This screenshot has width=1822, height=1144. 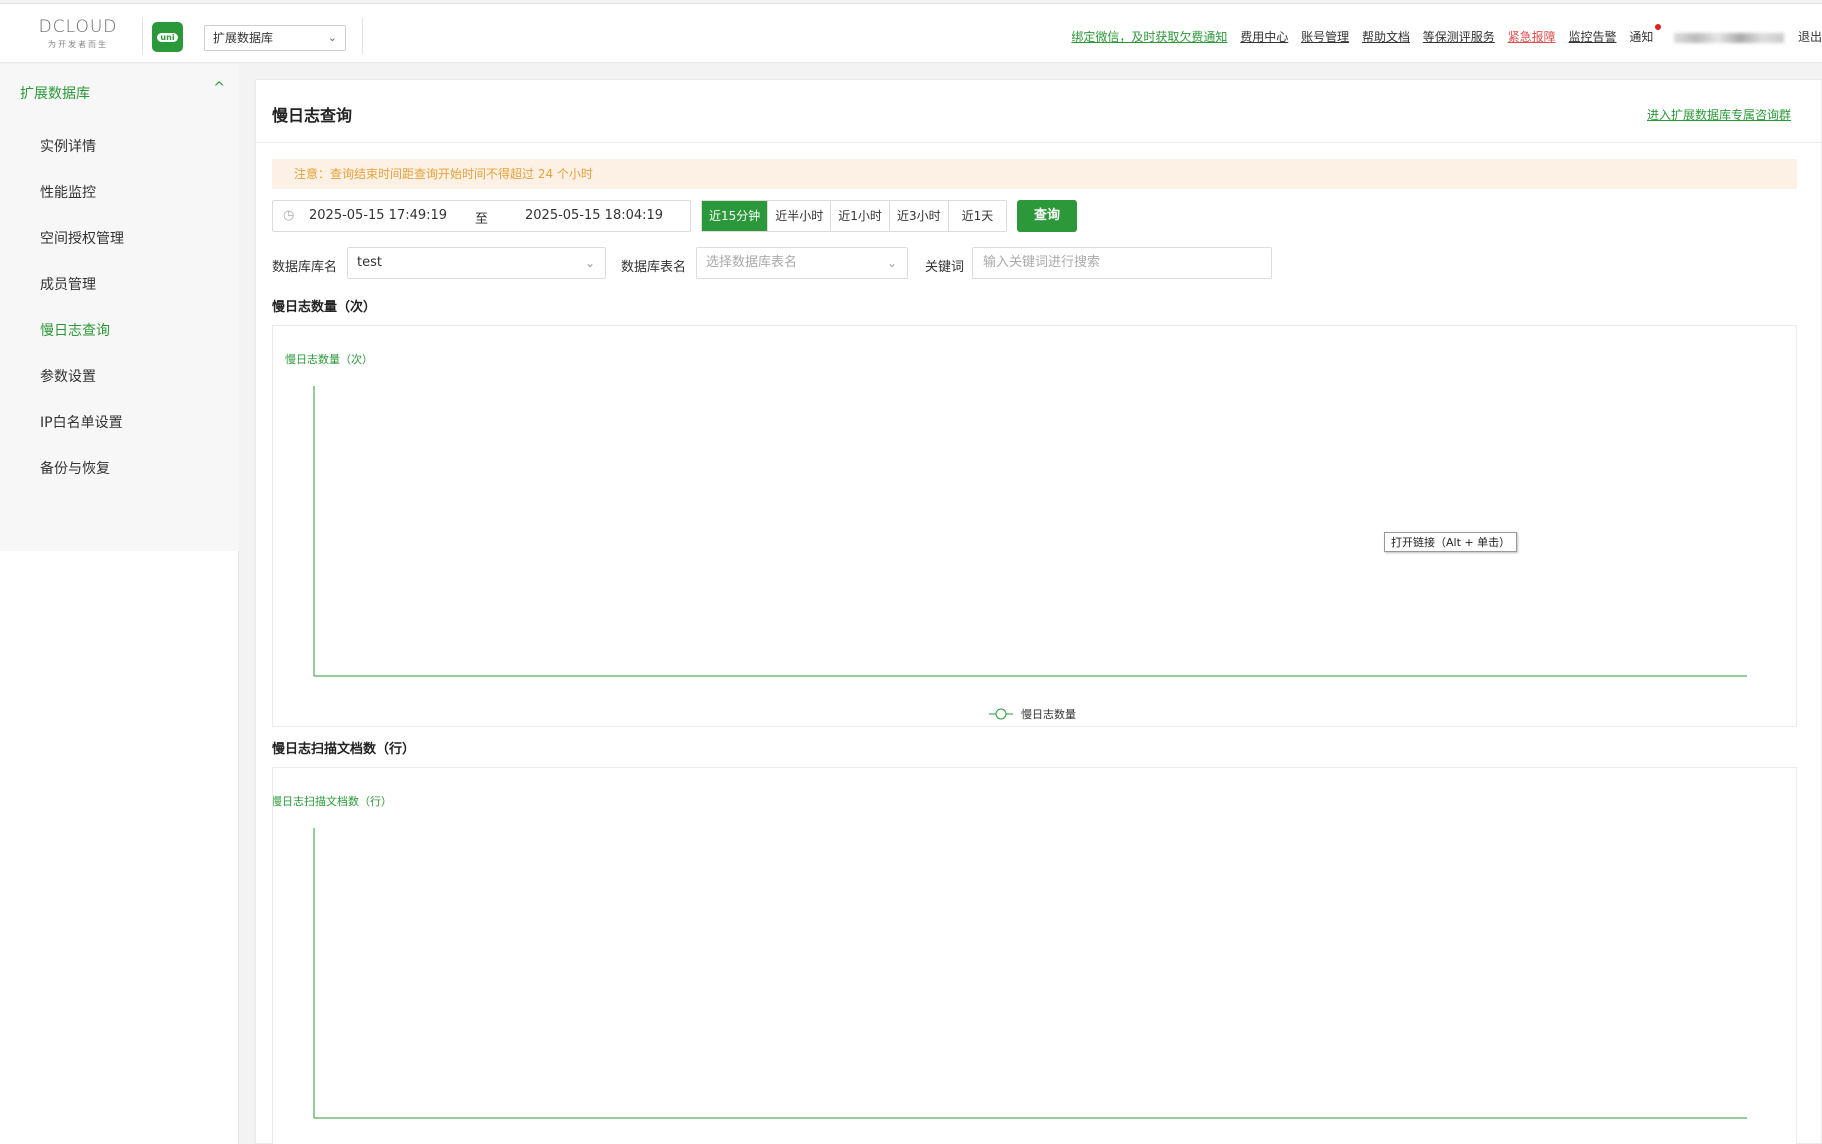 I want to click on consult-group-link: 进入扩展数据库专属咨询群, so click(x=1719, y=114).